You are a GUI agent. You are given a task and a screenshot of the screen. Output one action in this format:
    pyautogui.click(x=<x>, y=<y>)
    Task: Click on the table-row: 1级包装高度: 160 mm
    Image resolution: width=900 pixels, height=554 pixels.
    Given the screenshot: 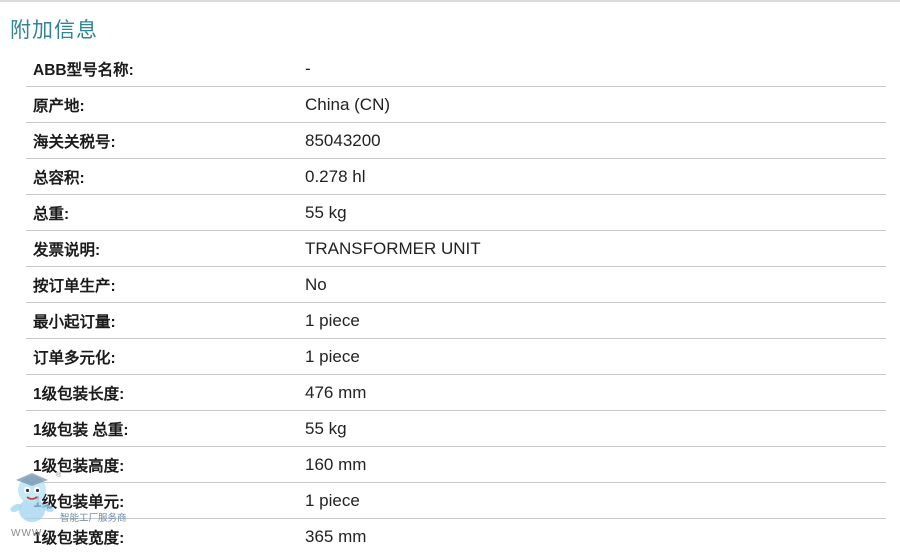 What is the action you would take?
    pyautogui.click(x=456, y=465)
    